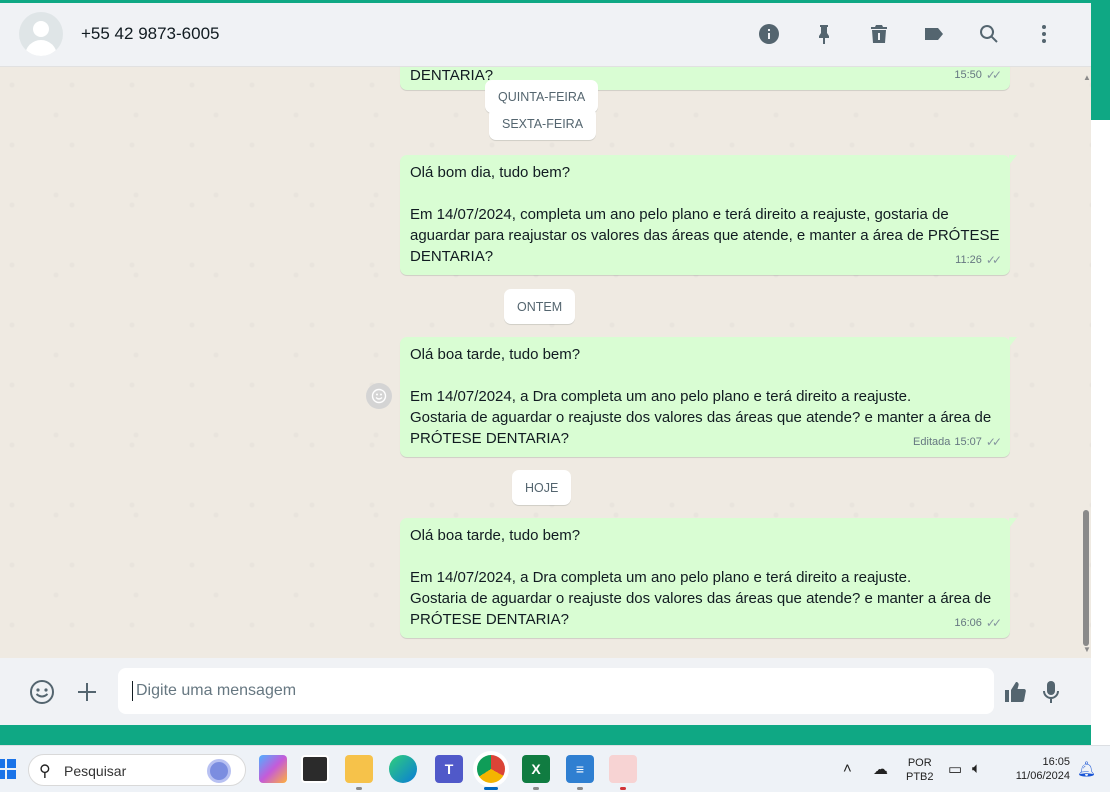 This screenshot has height=792, width=1110. Describe the element at coordinates (540, 306) in the screenshot. I see `date-chip-yesterday: ONTEM` at that location.